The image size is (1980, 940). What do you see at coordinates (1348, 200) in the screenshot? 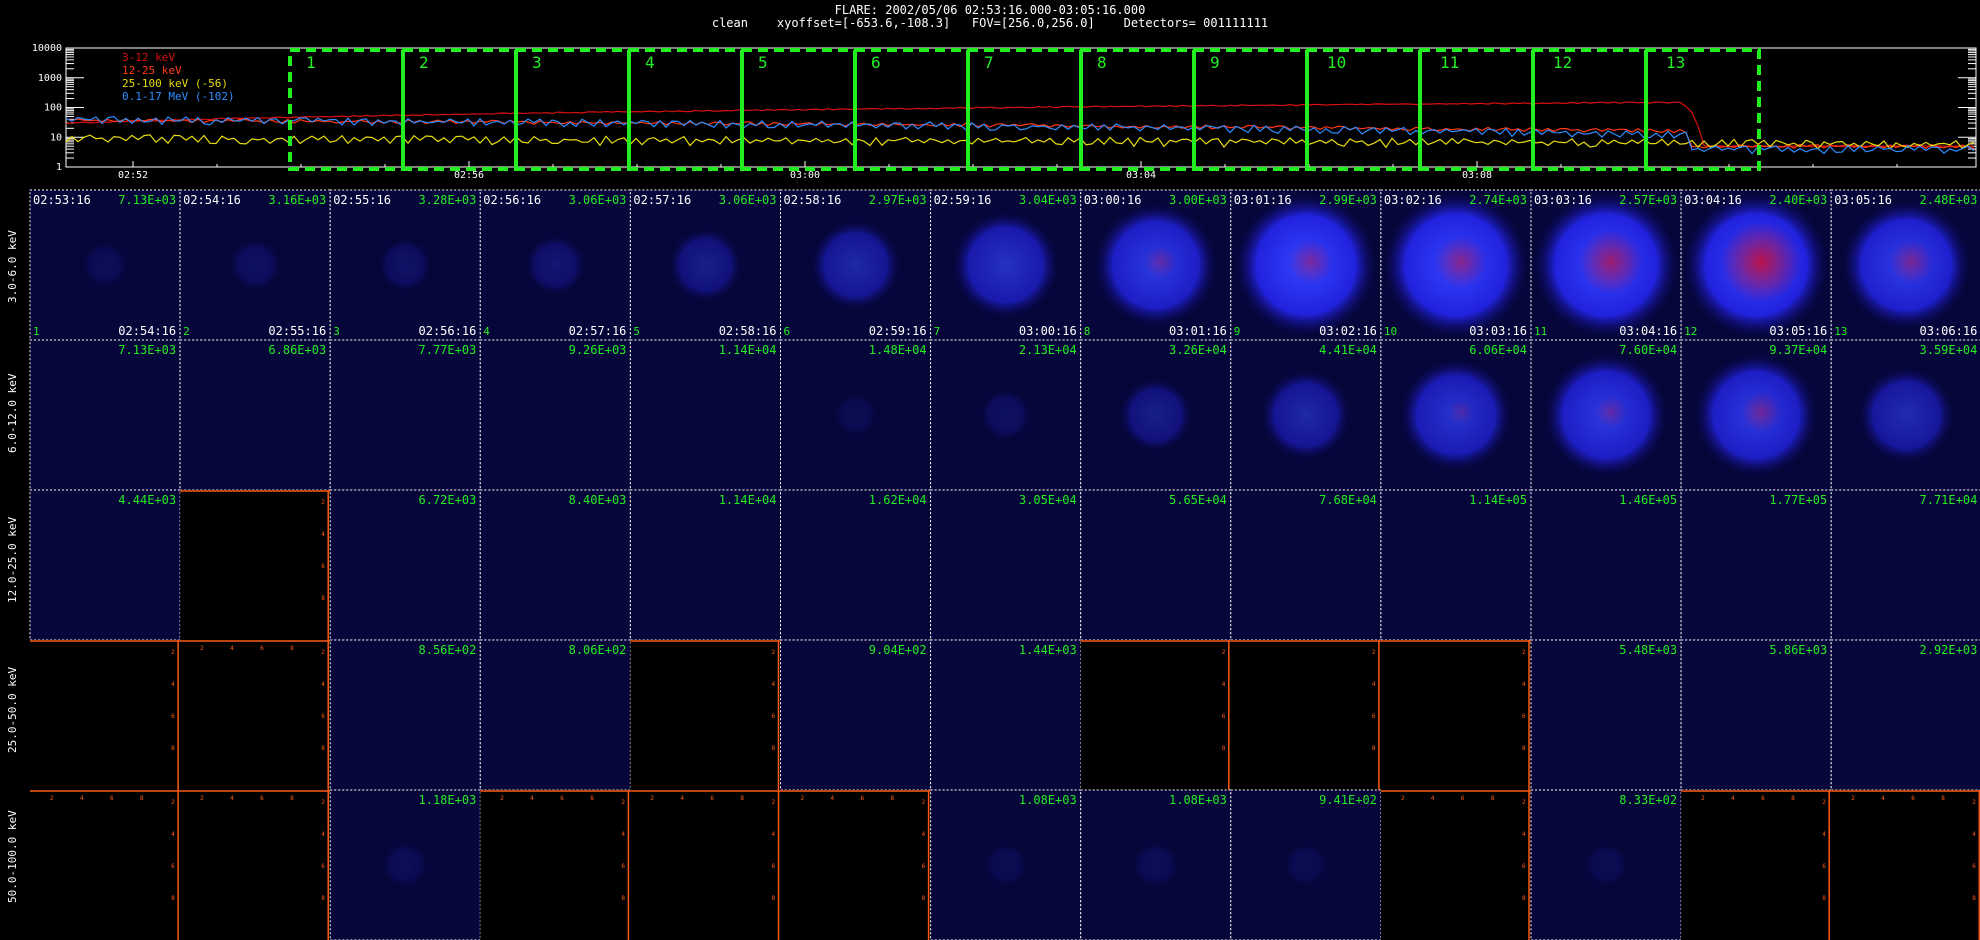
I see `cell-value: 2.99E+03` at bounding box center [1348, 200].